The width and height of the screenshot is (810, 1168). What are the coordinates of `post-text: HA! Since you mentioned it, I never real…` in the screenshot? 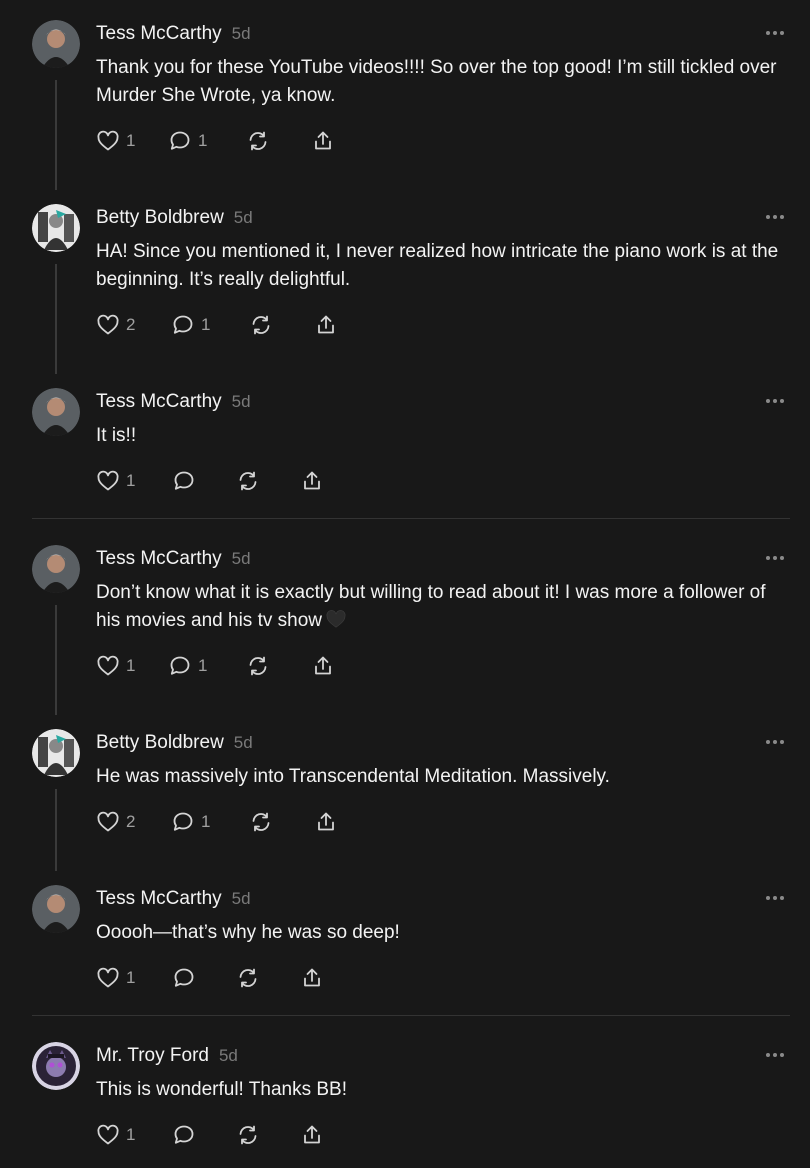 It's located at (437, 265).